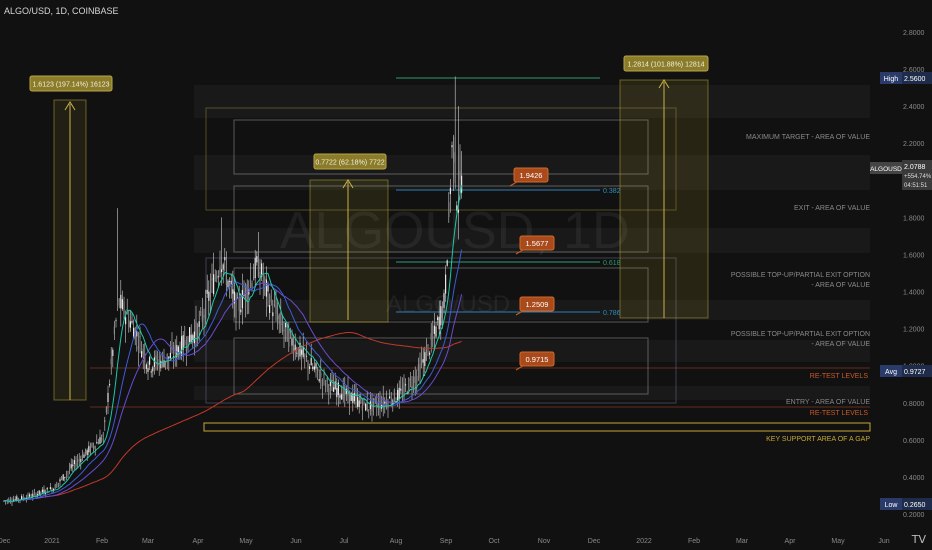  Describe the element at coordinates (612, 191) in the screenshot. I see `fib-label: 0.382` at that location.